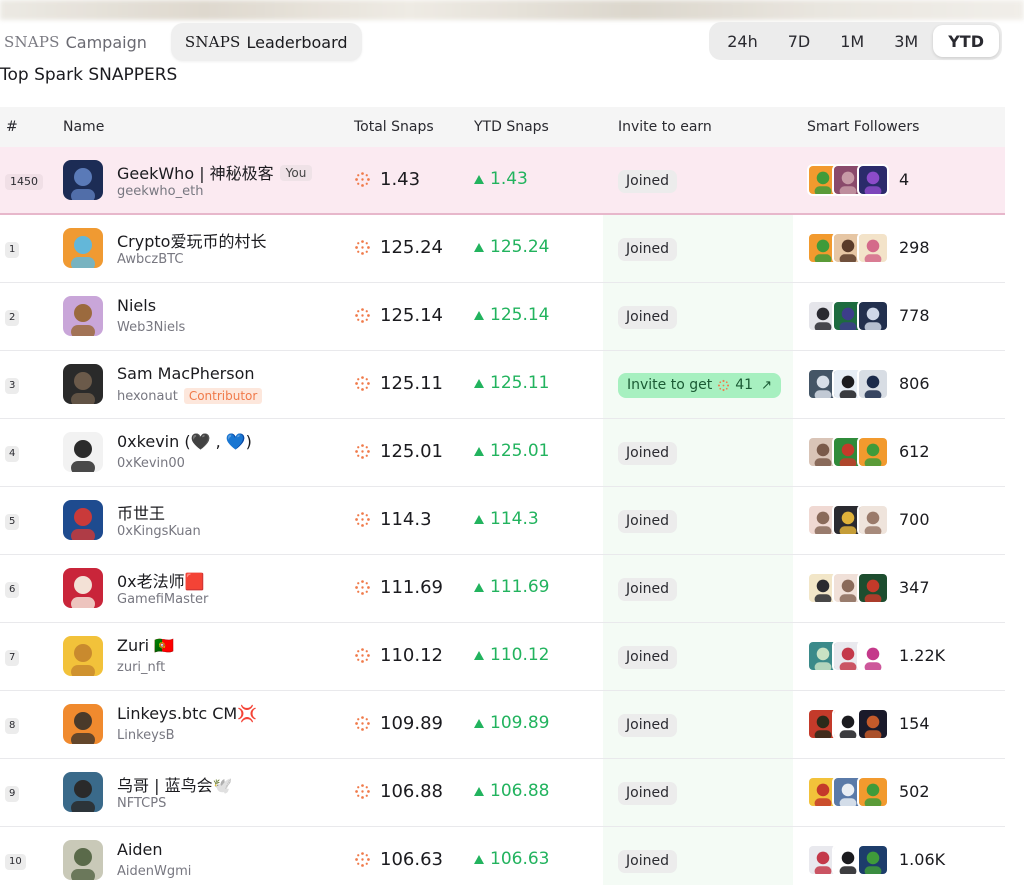  I want to click on user-name: GeekWho | 神秘极客 You, so click(215, 172).